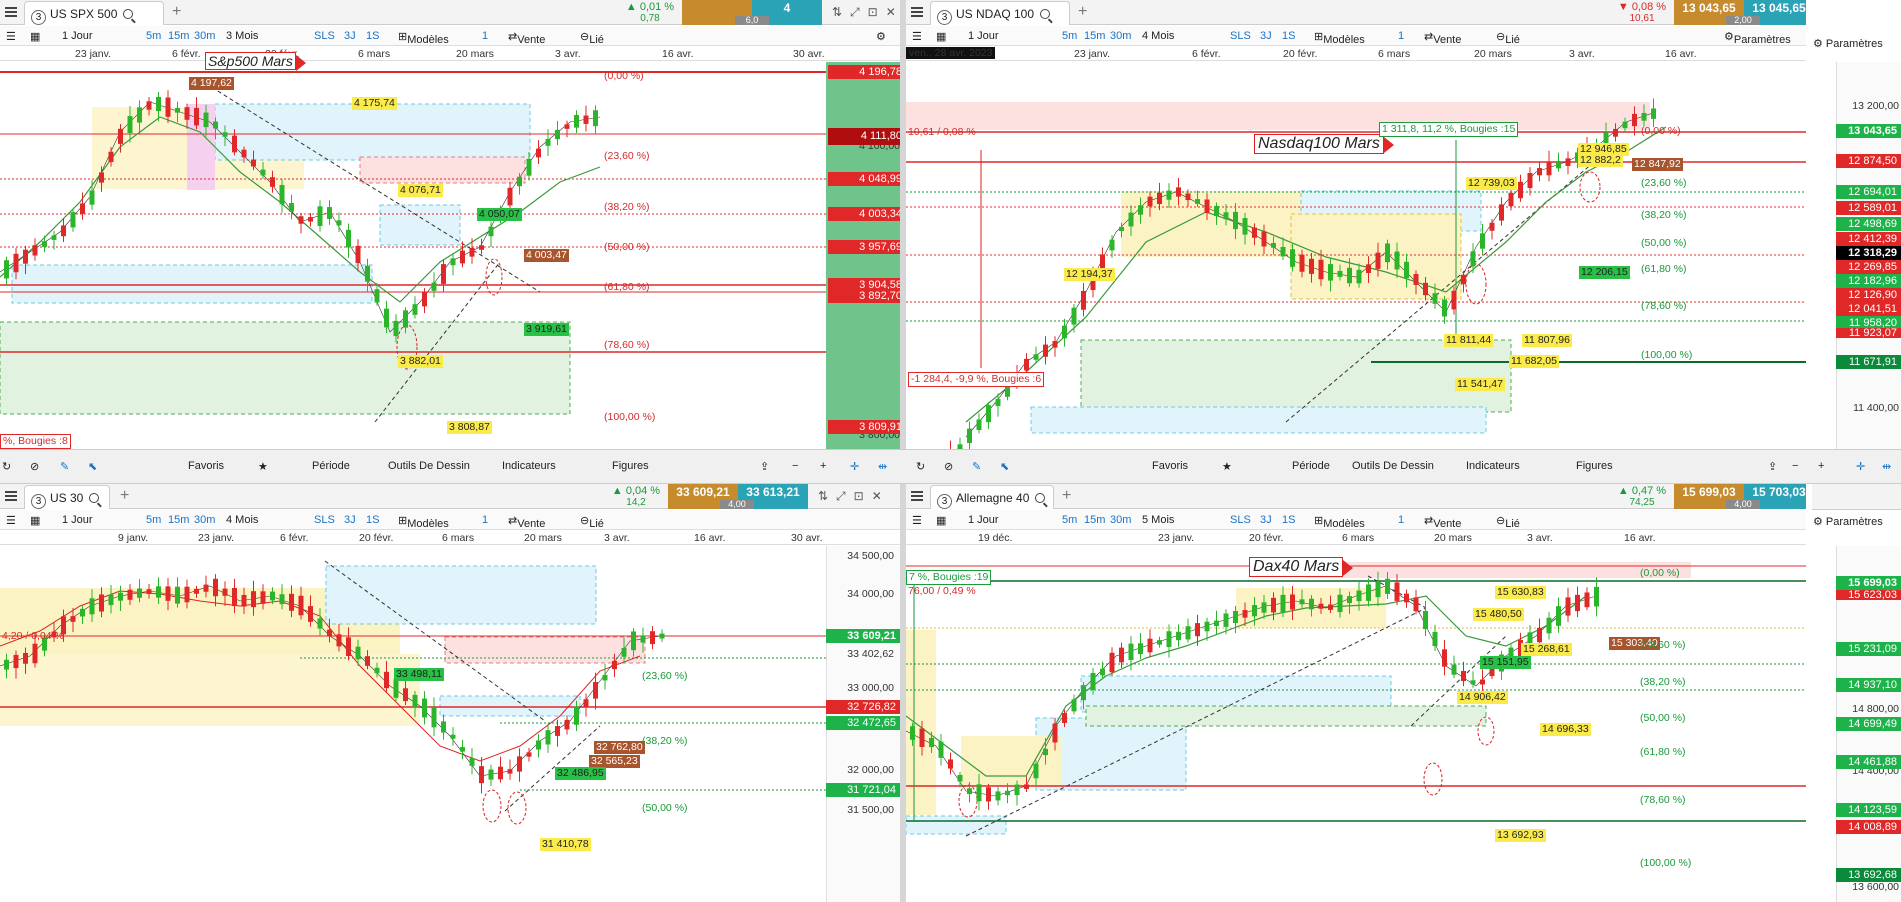 The image size is (1901, 902). What do you see at coordinates (35, 441) in the screenshot?
I see `measure-label: %, Bougies :8` at bounding box center [35, 441].